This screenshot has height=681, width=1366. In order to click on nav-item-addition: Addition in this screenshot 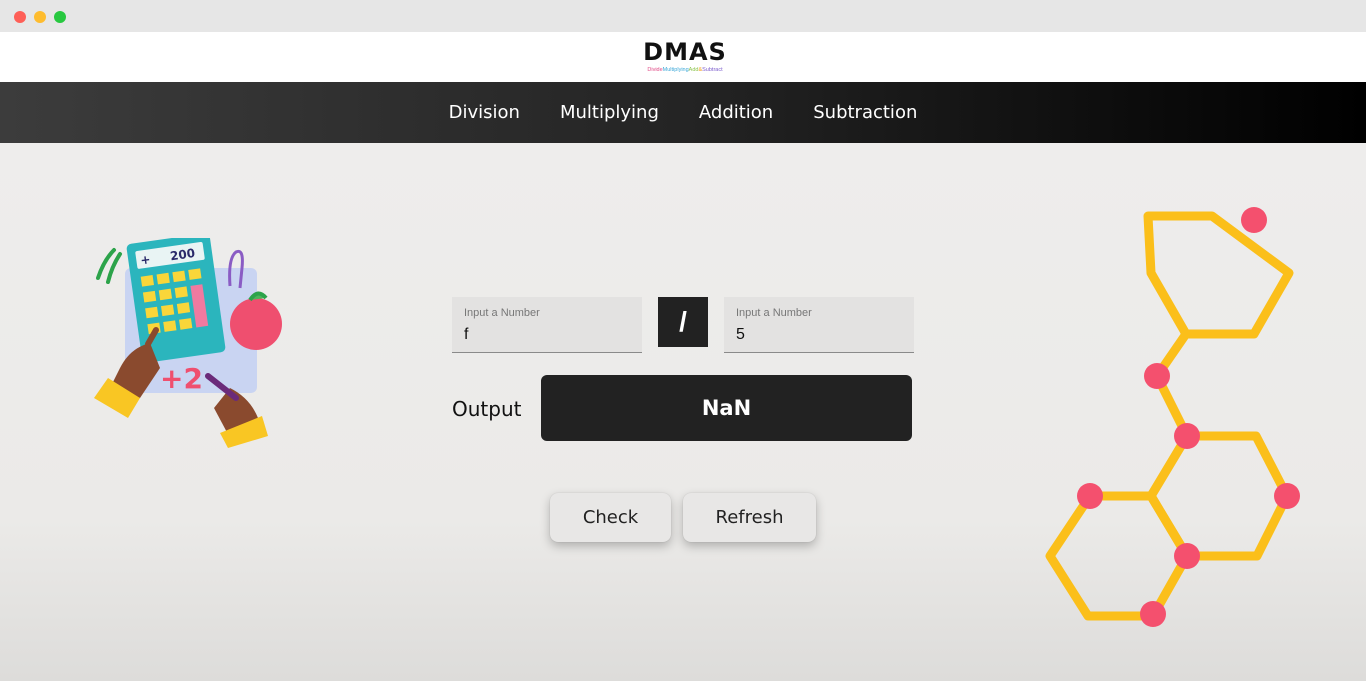, I will do `click(736, 112)`.